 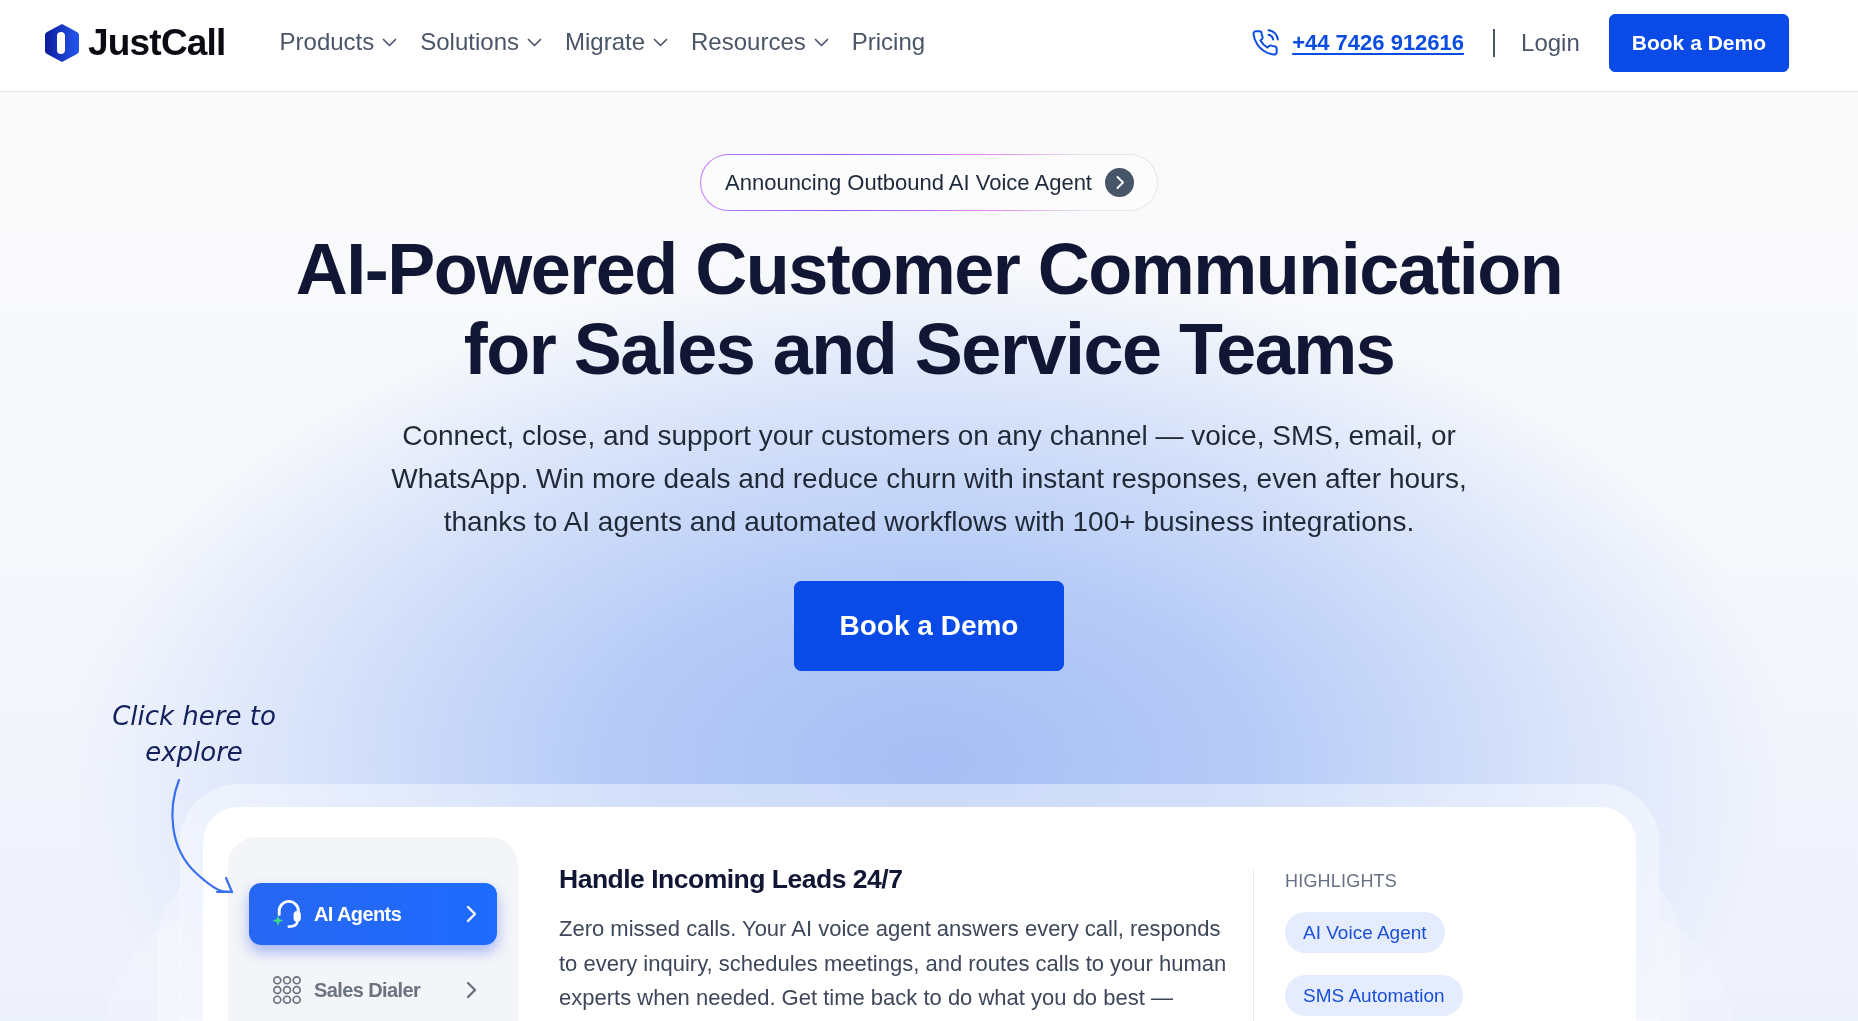 What do you see at coordinates (1374, 996) in the screenshot?
I see `highlight-tag: SMS Automation` at bounding box center [1374, 996].